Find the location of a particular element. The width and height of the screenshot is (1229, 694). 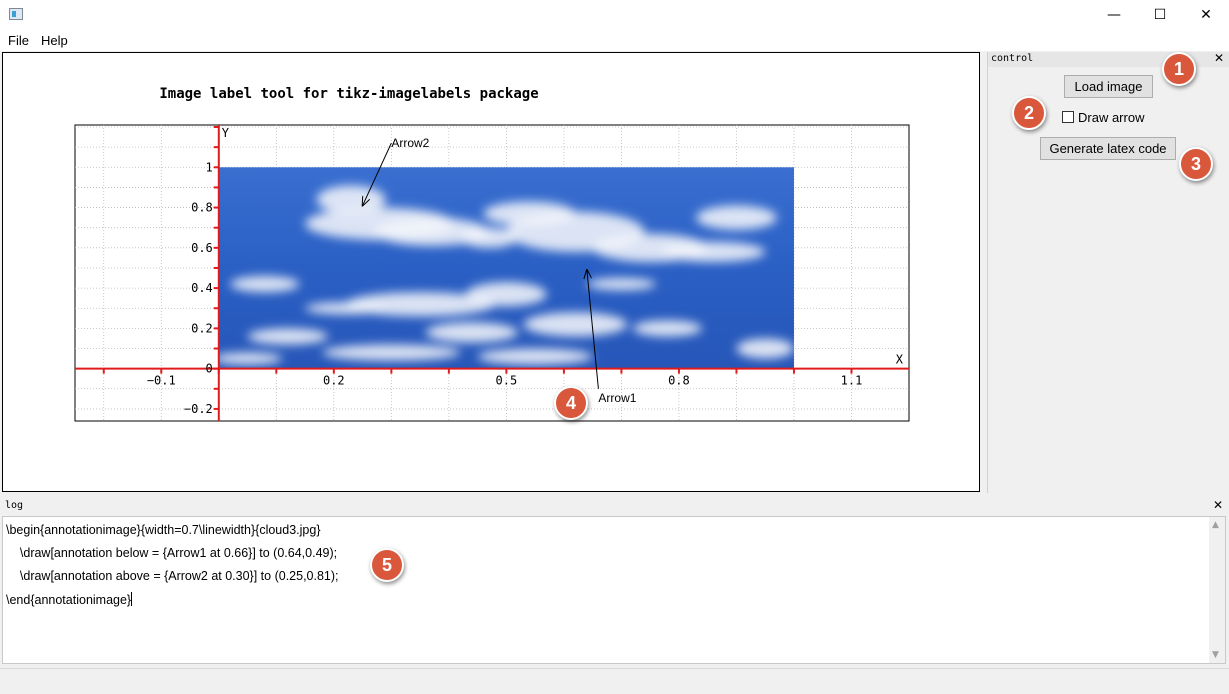

menu-file: File is located at coordinates (18, 40).